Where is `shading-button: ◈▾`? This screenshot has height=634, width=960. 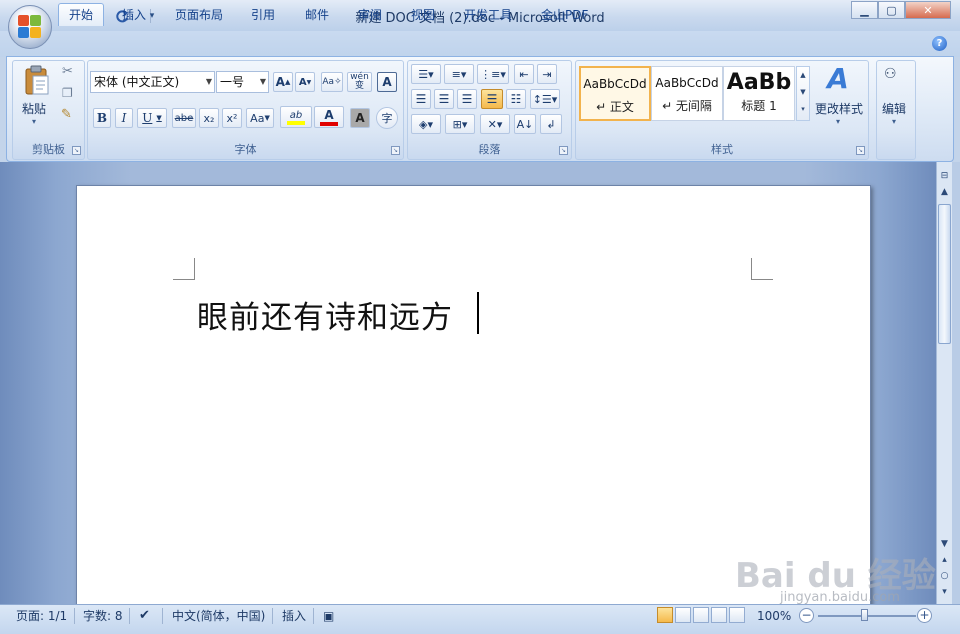 shading-button: ◈▾ is located at coordinates (426, 124).